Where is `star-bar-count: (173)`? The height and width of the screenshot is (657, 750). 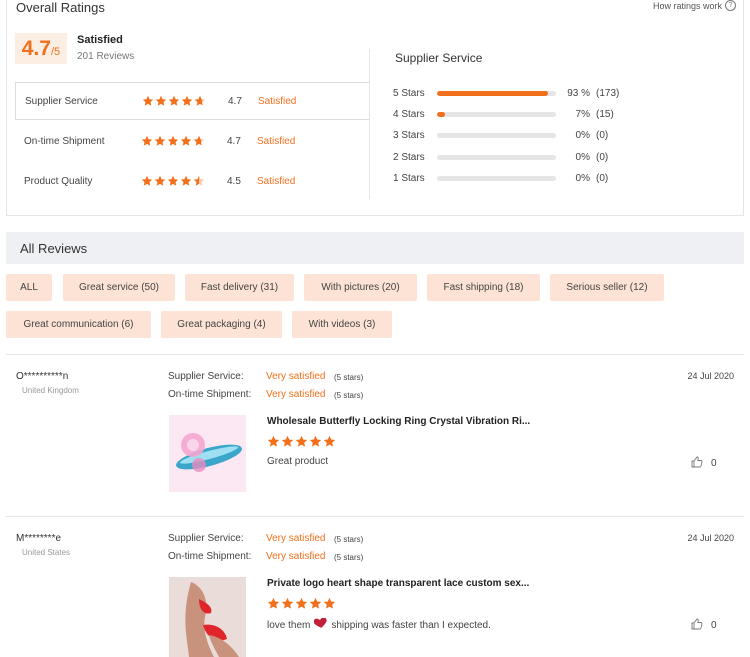 star-bar-count: (173) is located at coordinates (608, 93).